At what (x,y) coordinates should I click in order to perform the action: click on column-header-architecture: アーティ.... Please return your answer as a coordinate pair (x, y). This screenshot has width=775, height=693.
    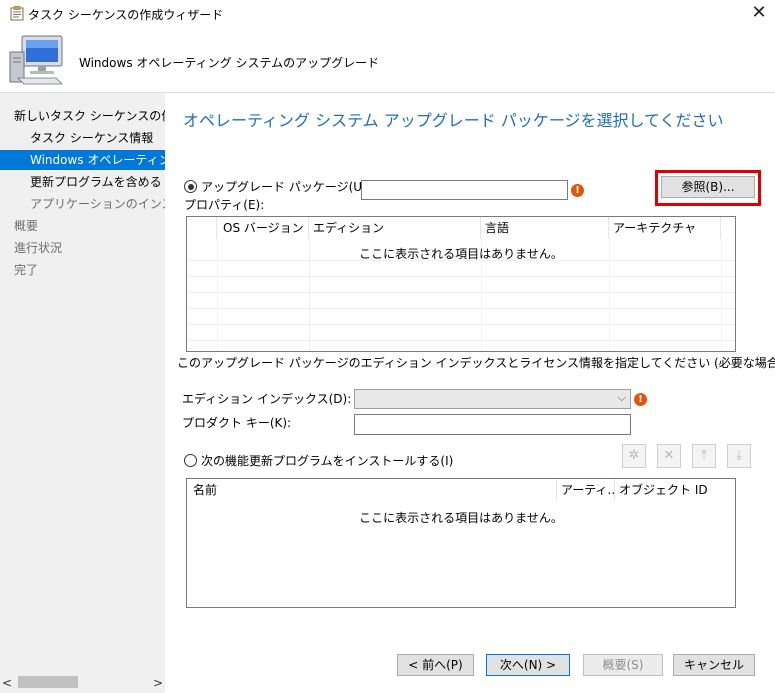
    Looking at the image, I should click on (586, 490).